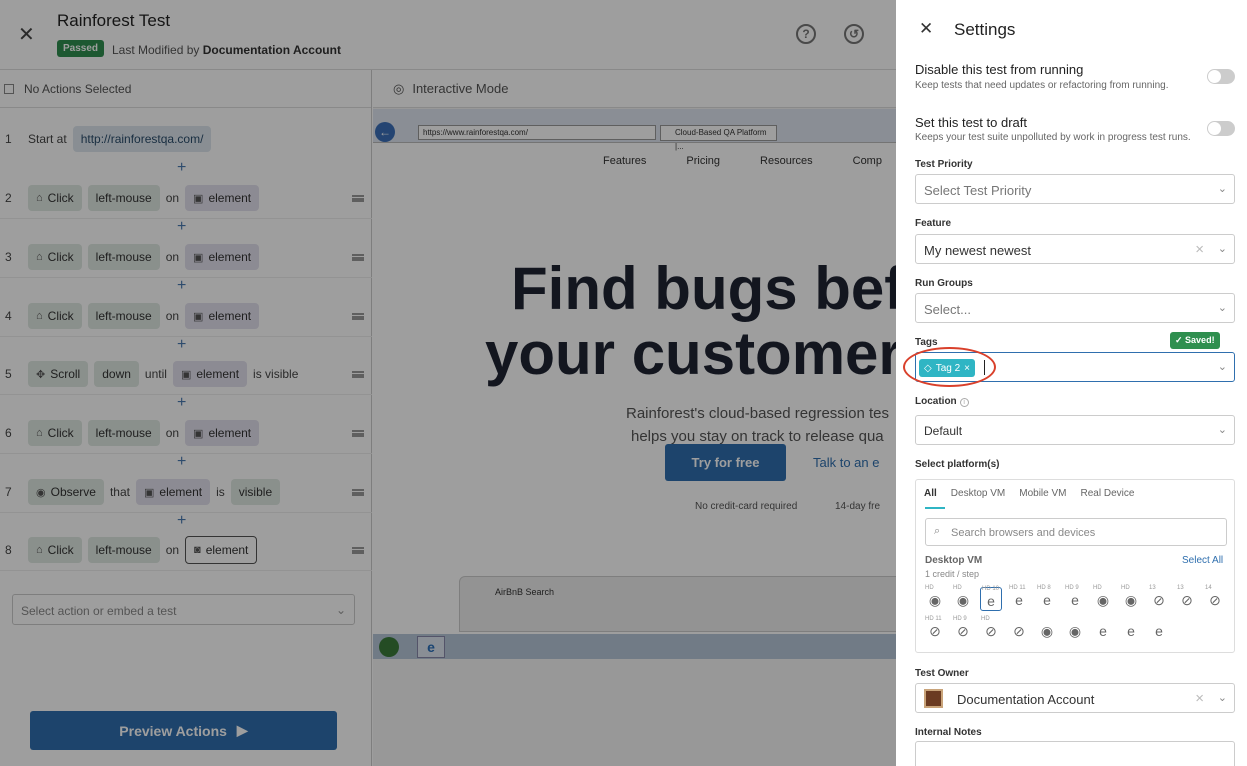 The width and height of the screenshot is (1247, 766). Describe the element at coordinates (1023, 533) in the screenshot. I see `platform-search-placeholder: Search browsers and devices` at that location.